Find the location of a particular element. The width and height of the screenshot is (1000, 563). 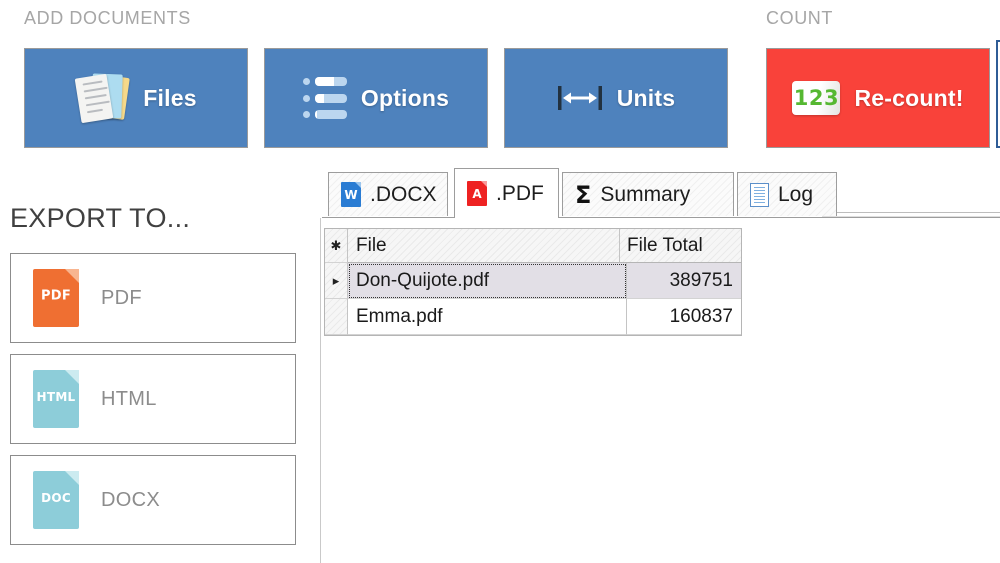

units-button-label: Units is located at coordinates (646, 97).